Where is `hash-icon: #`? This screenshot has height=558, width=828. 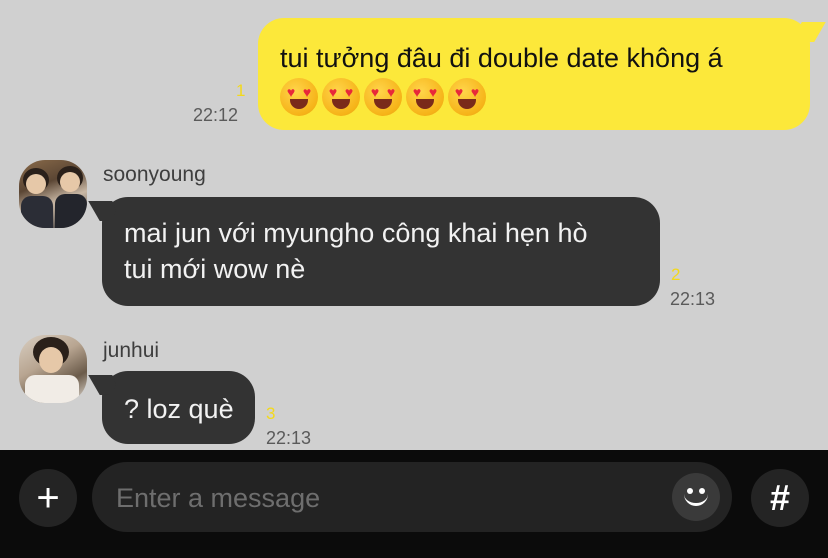
hash-icon: # is located at coordinates (780, 497).